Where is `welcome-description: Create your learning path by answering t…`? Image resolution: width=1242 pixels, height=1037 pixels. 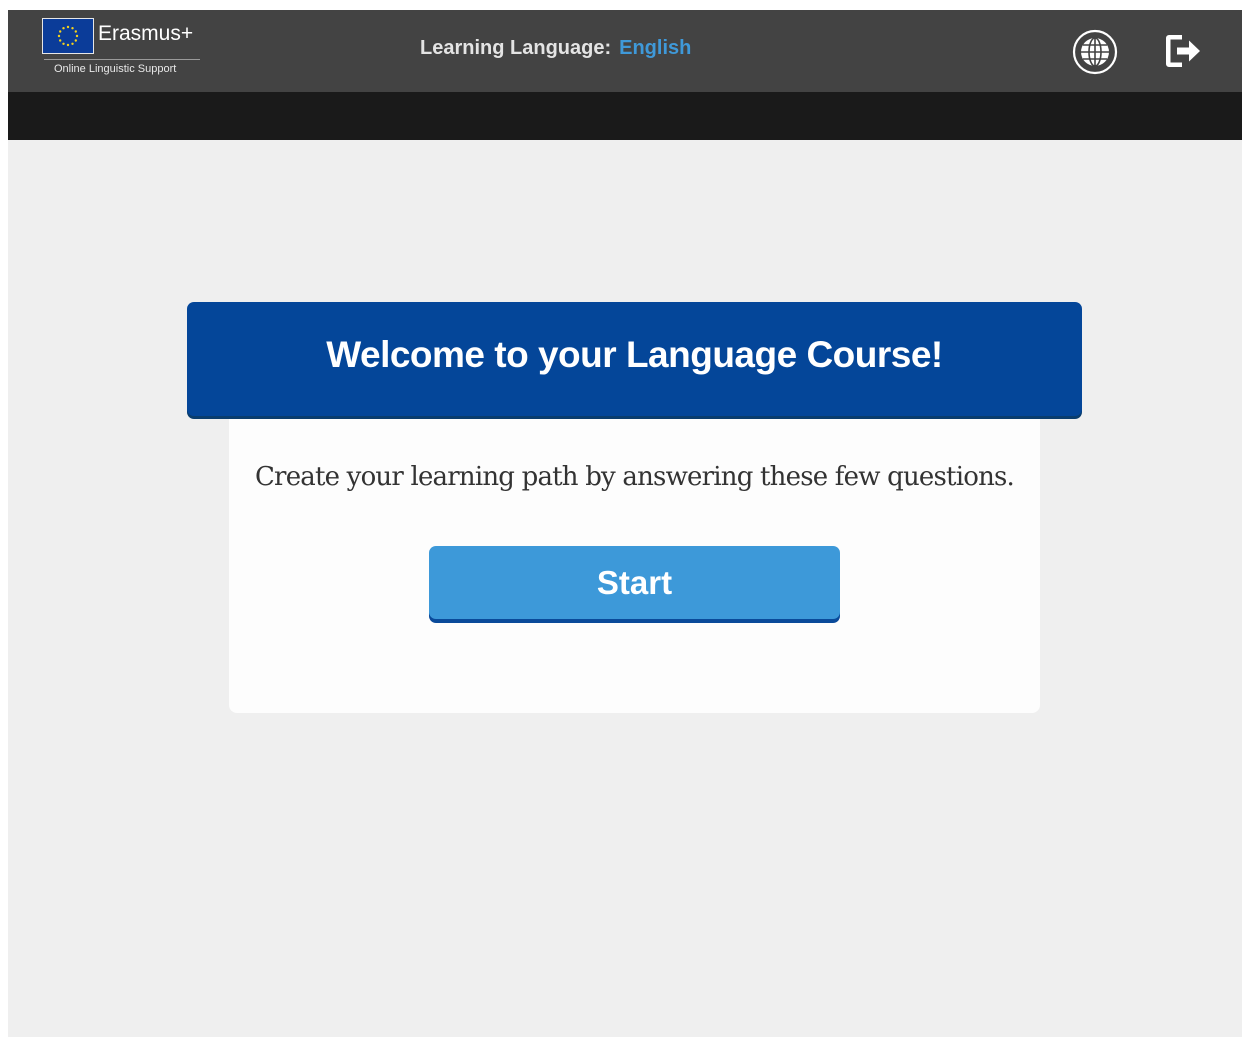
welcome-description: Create your learning path by answering t… is located at coordinates (634, 477).